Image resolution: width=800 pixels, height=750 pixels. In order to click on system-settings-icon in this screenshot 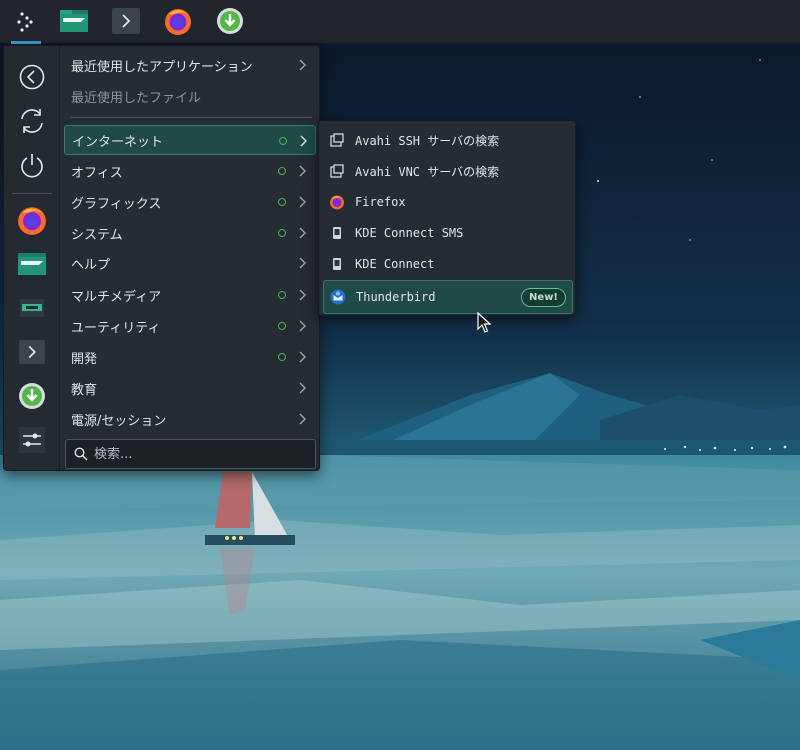, I will do `click(32, 440)`.